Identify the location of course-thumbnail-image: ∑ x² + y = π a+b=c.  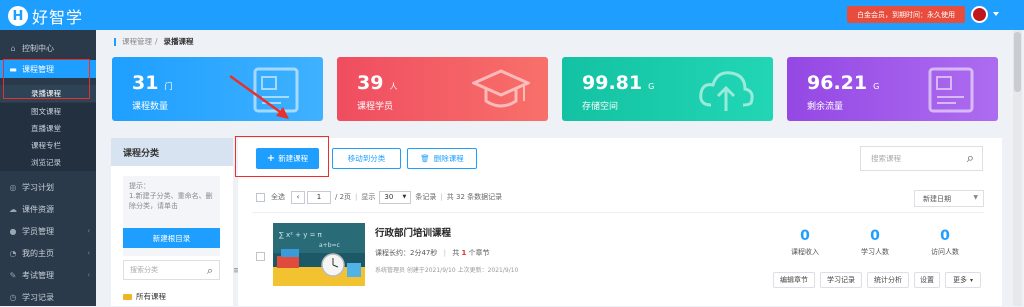
(319, 254).